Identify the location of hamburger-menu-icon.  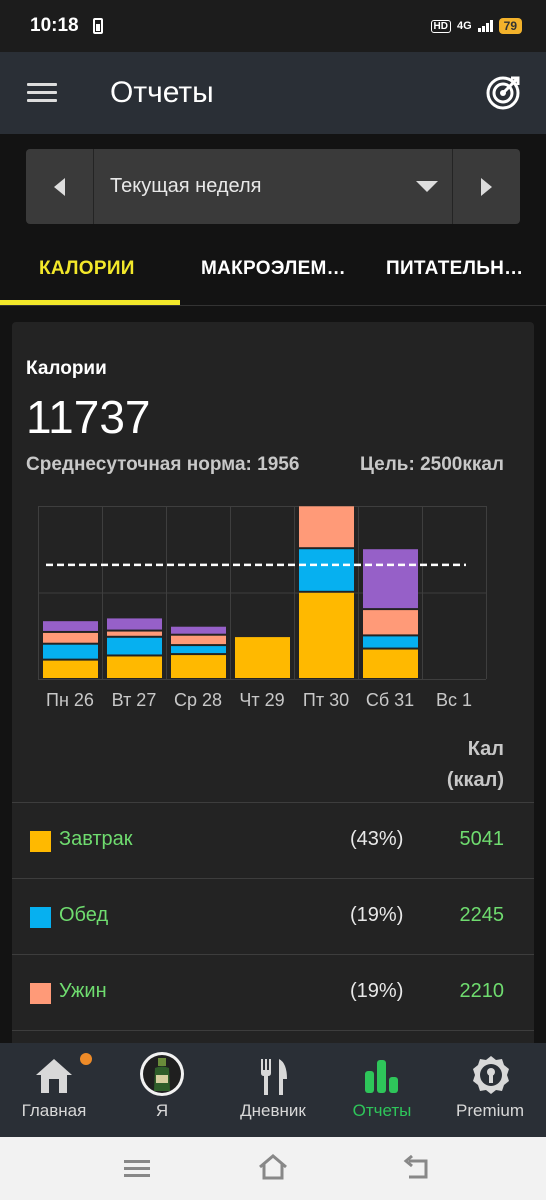
(42, 93).